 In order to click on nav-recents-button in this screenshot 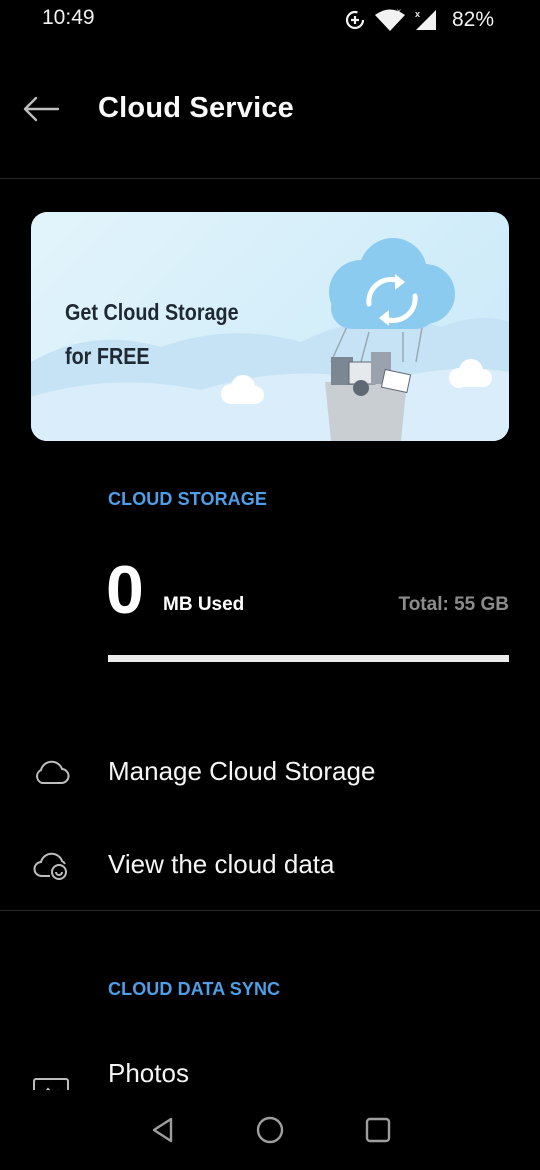, I will do `click(378, 1130)`.